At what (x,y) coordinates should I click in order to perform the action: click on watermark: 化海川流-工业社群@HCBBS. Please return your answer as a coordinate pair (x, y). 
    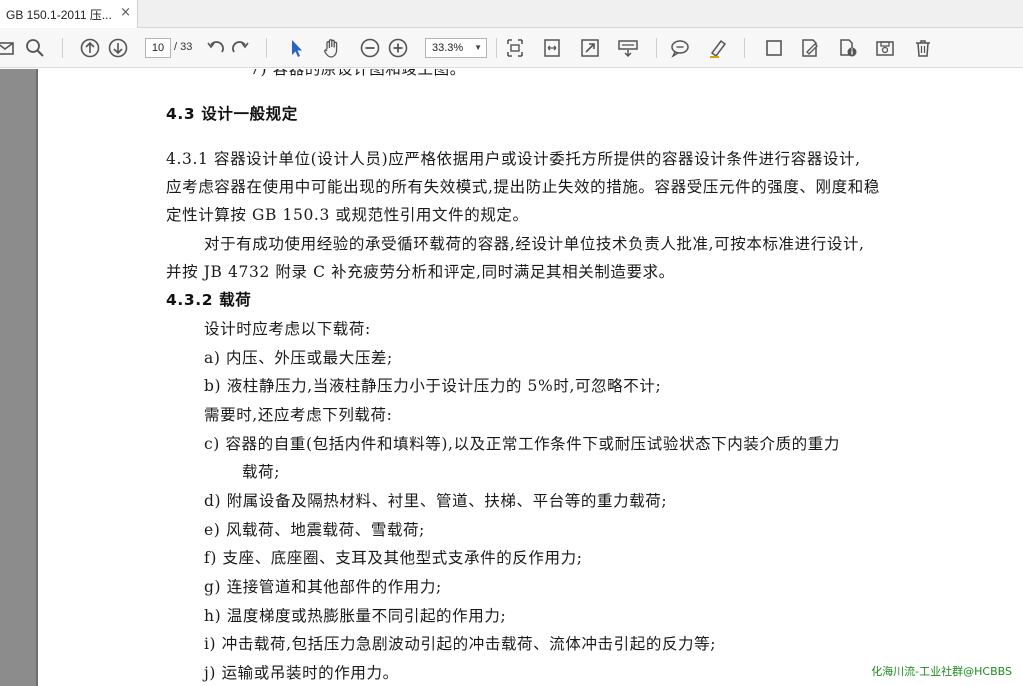
    Looking at the image, I should click on (941, 671).